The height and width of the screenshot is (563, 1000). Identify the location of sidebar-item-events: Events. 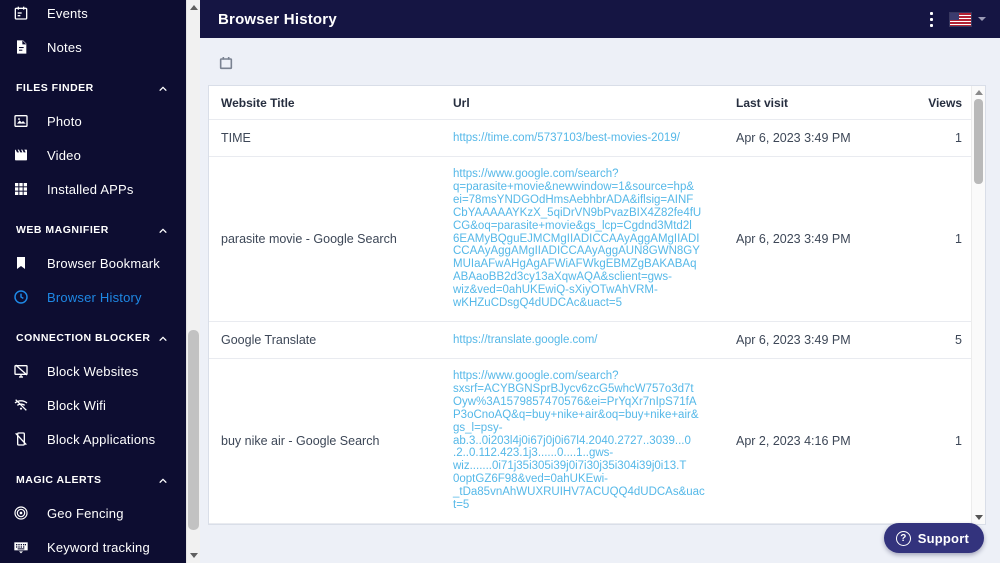
(93, 15).